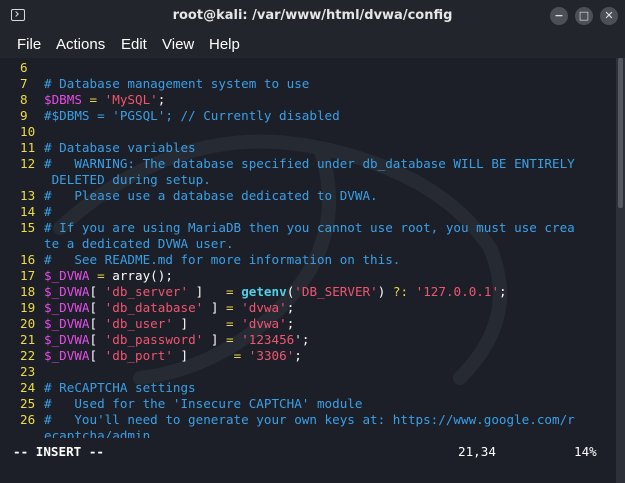  What do you see at coordinates (142, 275) in the screenshot?
I see `code-token: array();` at bounding box center [142, 275].